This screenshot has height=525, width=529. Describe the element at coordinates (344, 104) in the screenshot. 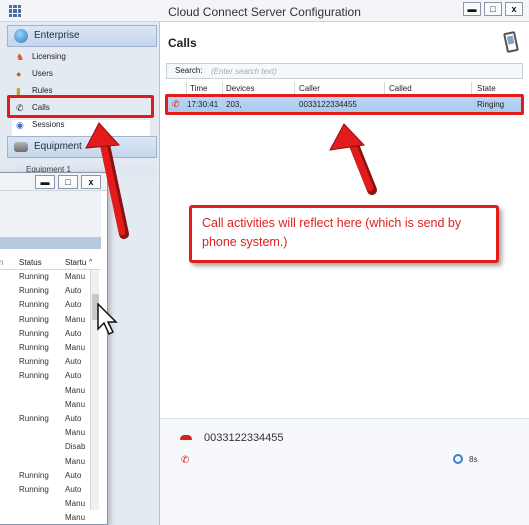

I see `call-row-highlight-box` at that location.